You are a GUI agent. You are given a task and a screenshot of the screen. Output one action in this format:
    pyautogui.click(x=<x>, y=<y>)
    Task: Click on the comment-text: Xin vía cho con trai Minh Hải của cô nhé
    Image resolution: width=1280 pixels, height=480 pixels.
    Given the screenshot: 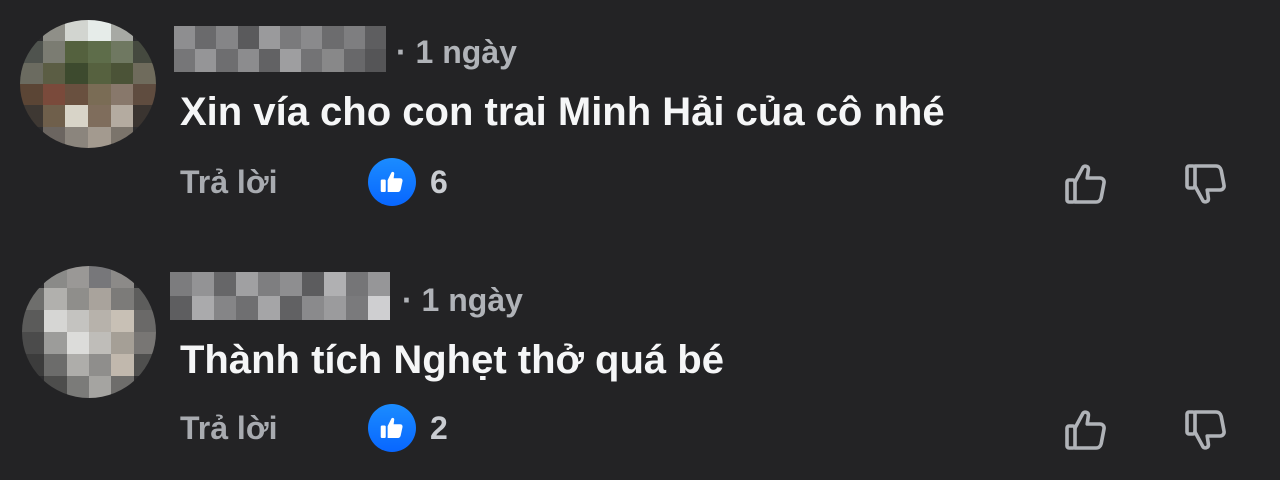 What is the action you would take?
    pyautogui.click(x=562, y=112)
    